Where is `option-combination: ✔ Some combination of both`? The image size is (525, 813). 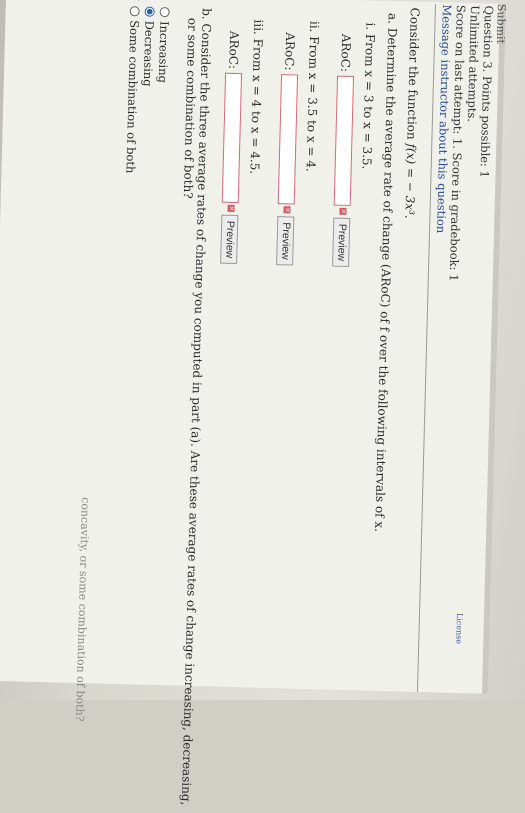 option-combination: ✔ Some combination of both is located at coordinates (131, 87).